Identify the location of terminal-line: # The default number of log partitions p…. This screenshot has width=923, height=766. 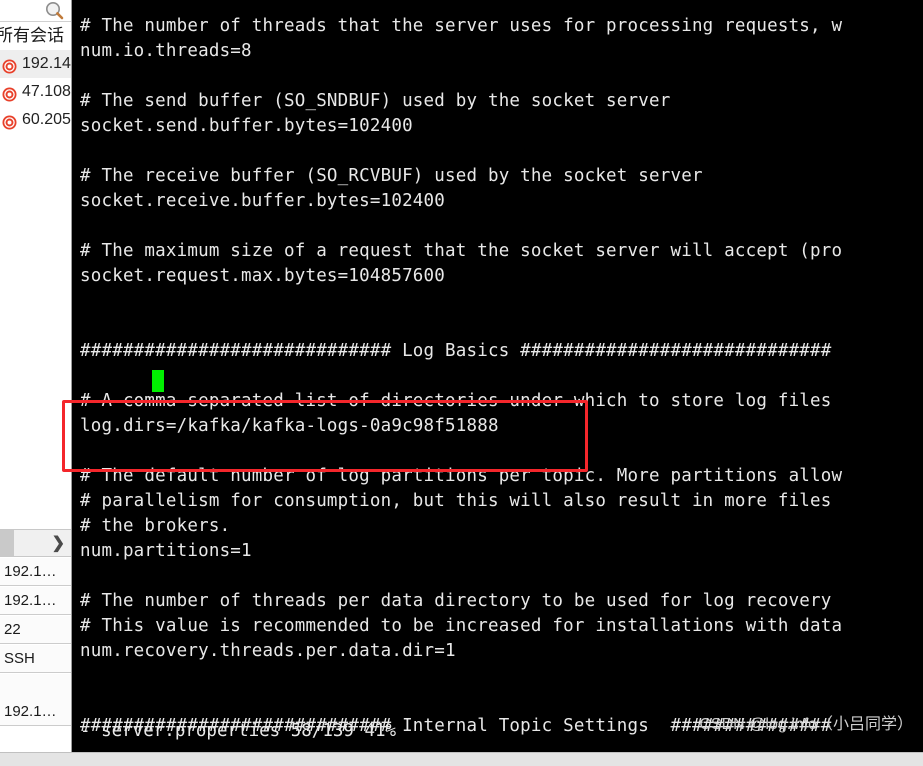
(461, 476).